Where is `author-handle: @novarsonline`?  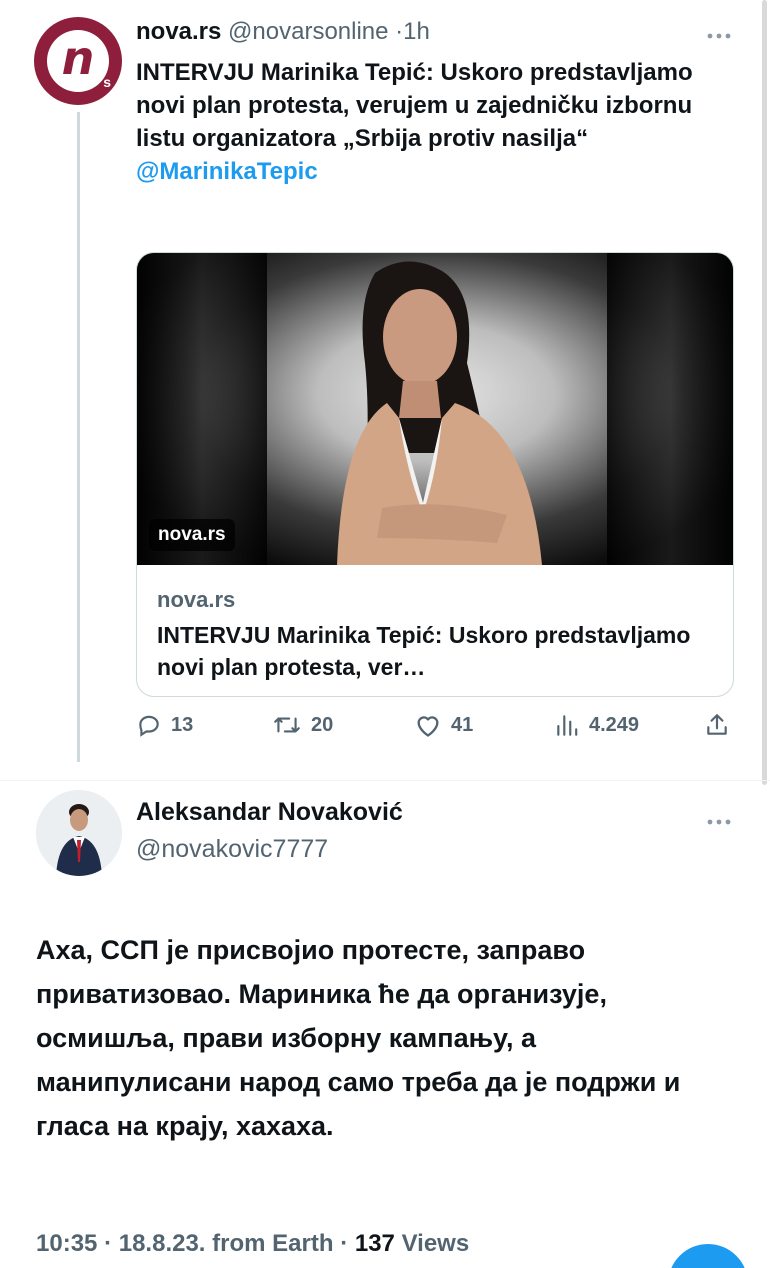
author-handle: @novarsonline is located at coordinates (308, 31).